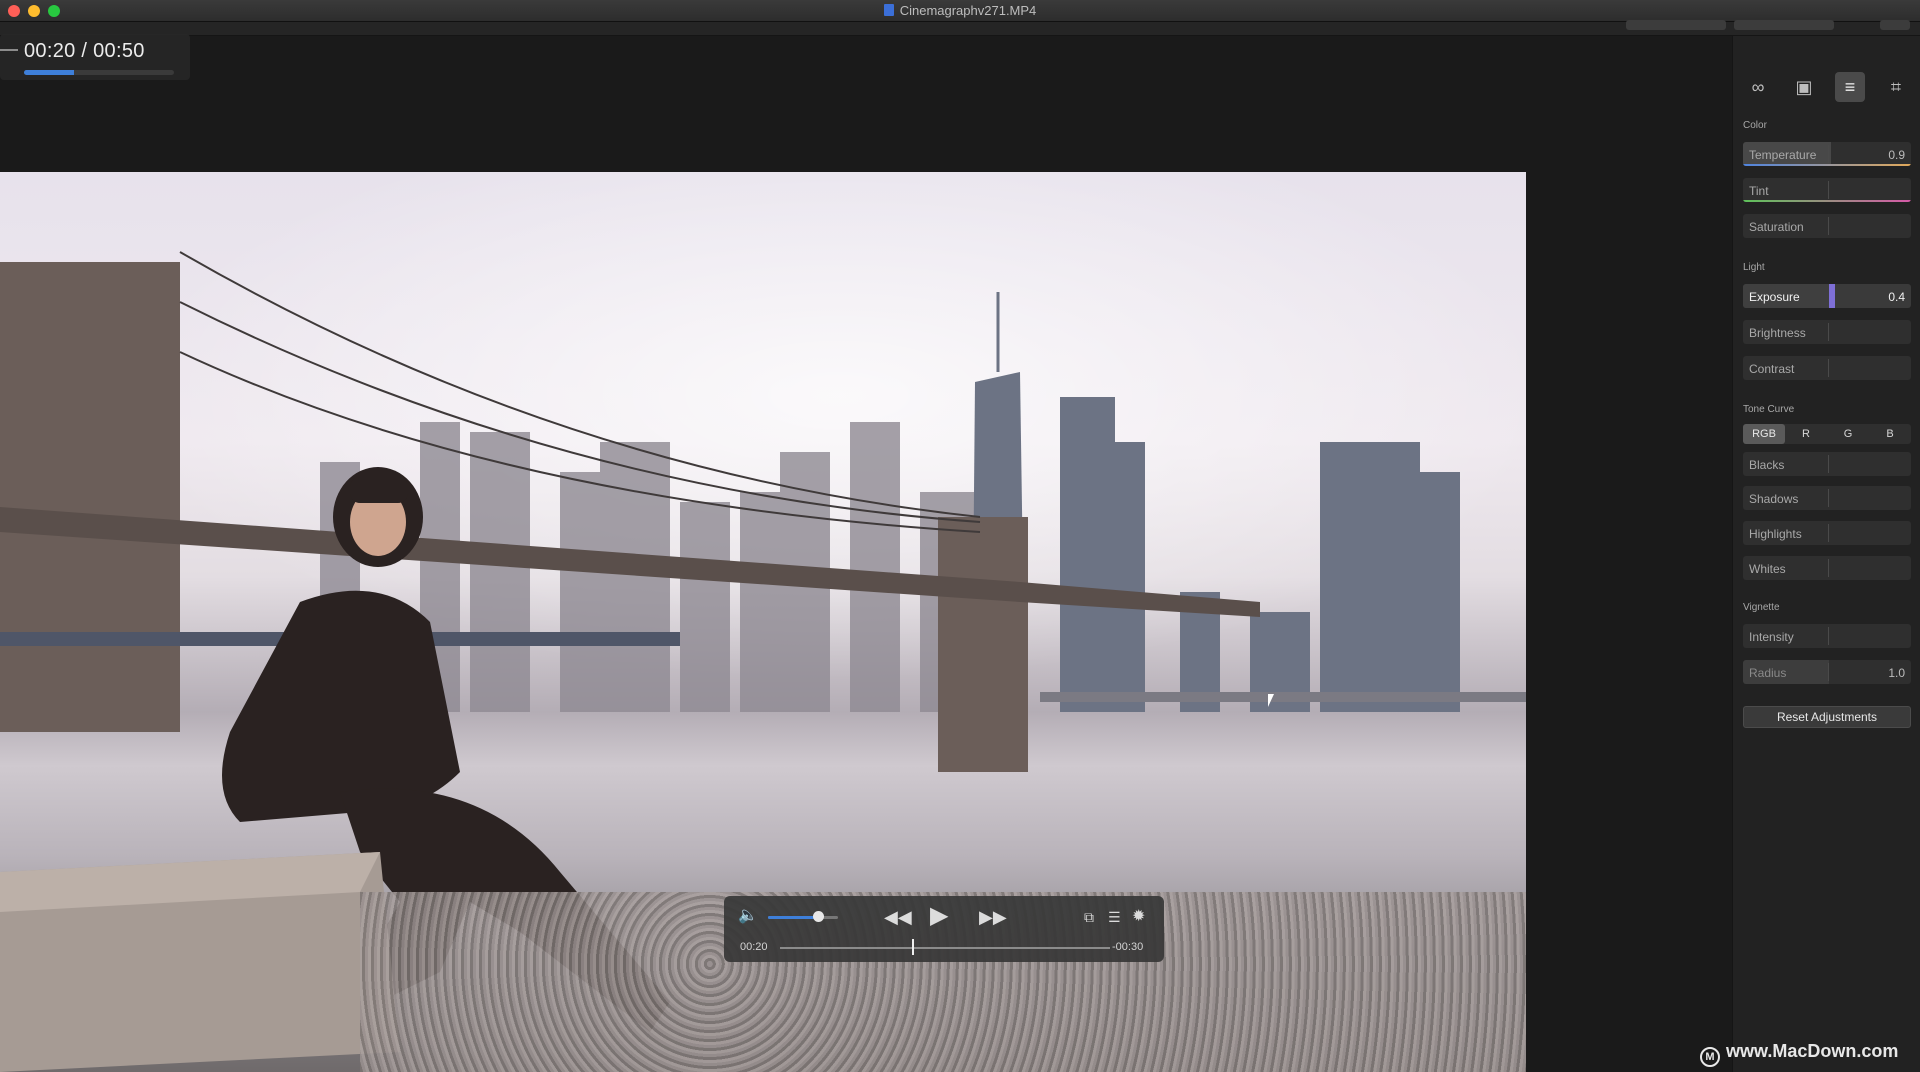 The height and width of the screenshot is (1072, 1920). What do you see at coordinates (9, 50) in the screenshot?
I see `time-overlay-tick` at bounding box center [9, 50].